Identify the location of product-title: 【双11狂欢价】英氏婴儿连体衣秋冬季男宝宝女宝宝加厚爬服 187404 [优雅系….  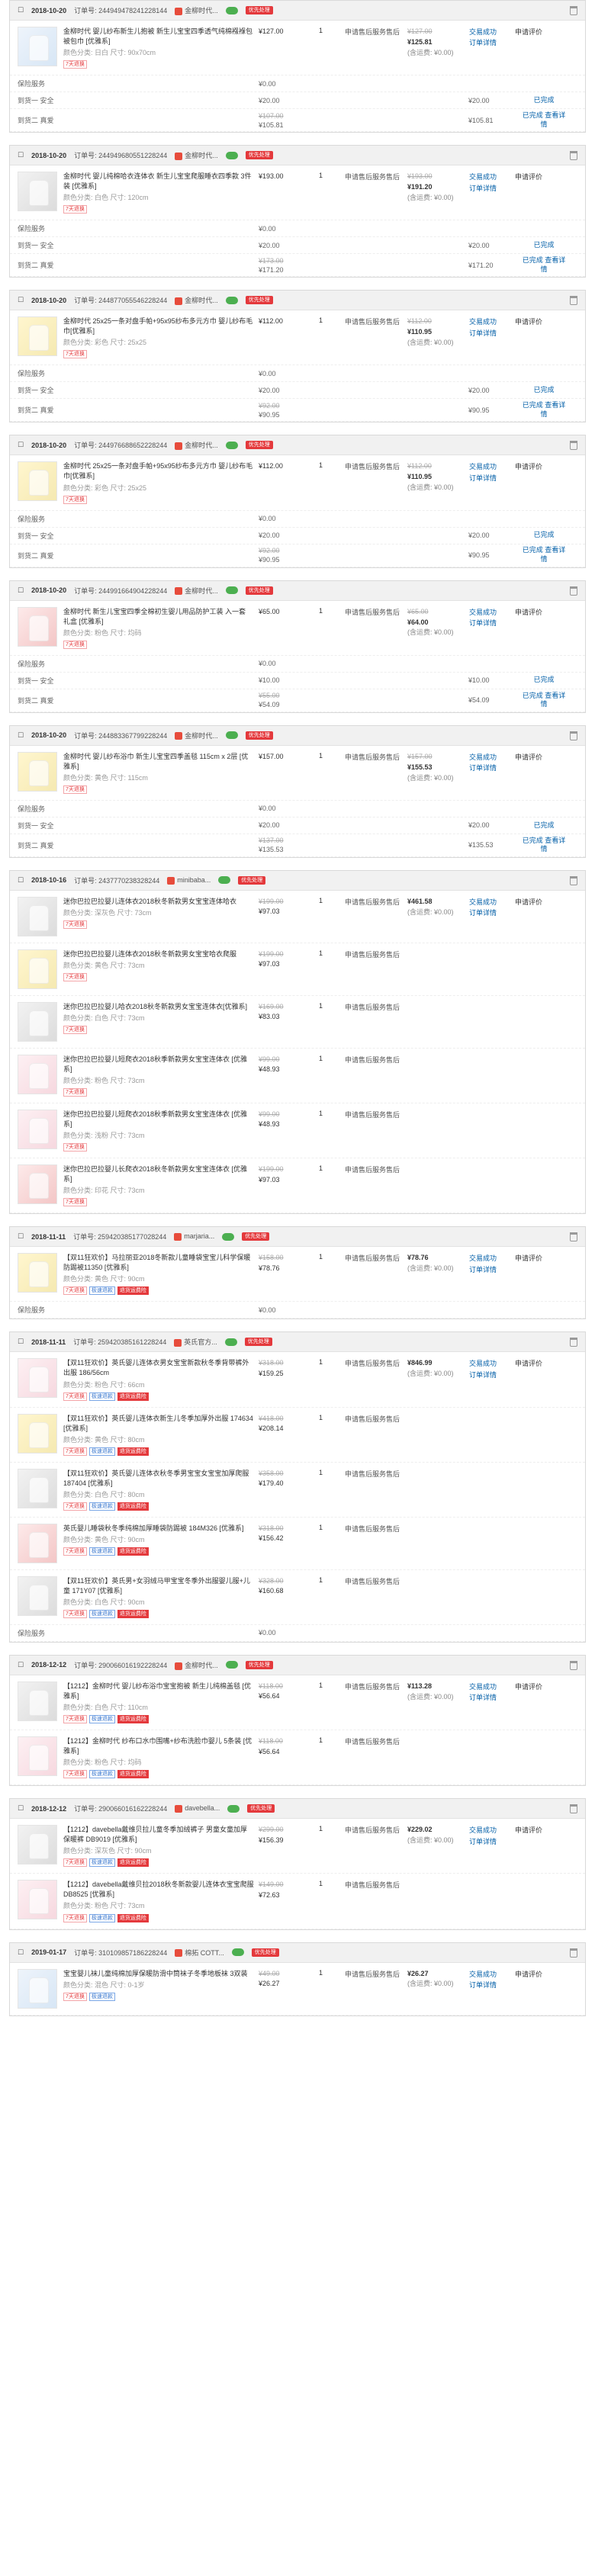
(158, 1479).